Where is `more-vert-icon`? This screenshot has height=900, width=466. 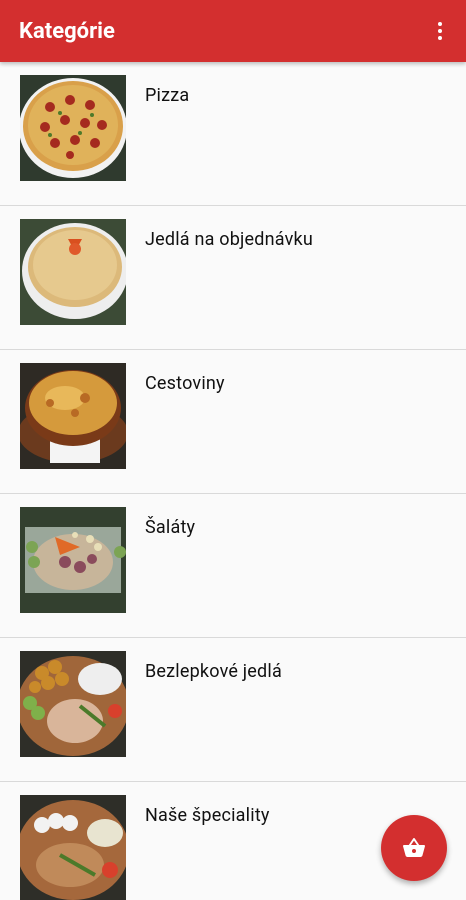
more-vert-icon is located at coordinates (440, 31).